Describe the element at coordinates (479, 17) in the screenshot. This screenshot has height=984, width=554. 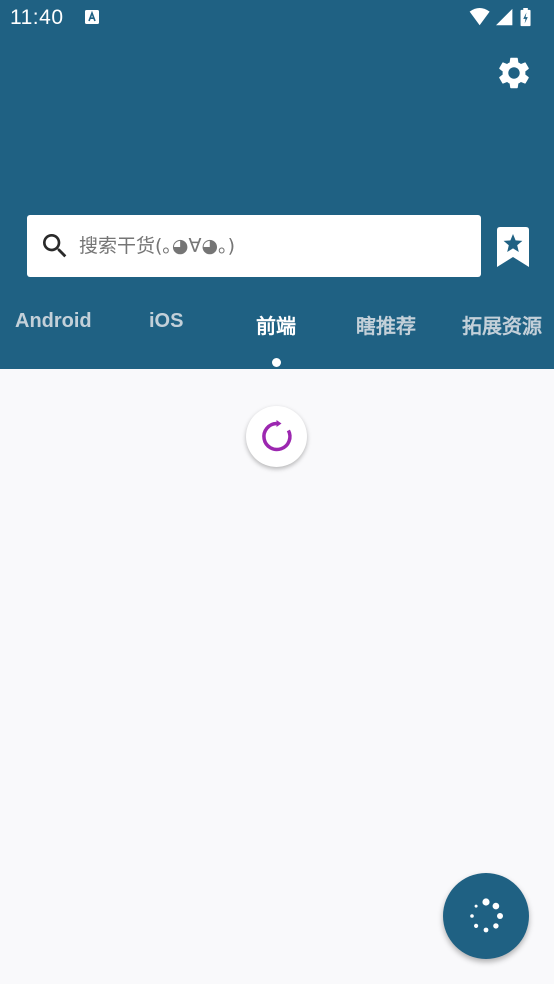
I see `wifi-icon` at that location.